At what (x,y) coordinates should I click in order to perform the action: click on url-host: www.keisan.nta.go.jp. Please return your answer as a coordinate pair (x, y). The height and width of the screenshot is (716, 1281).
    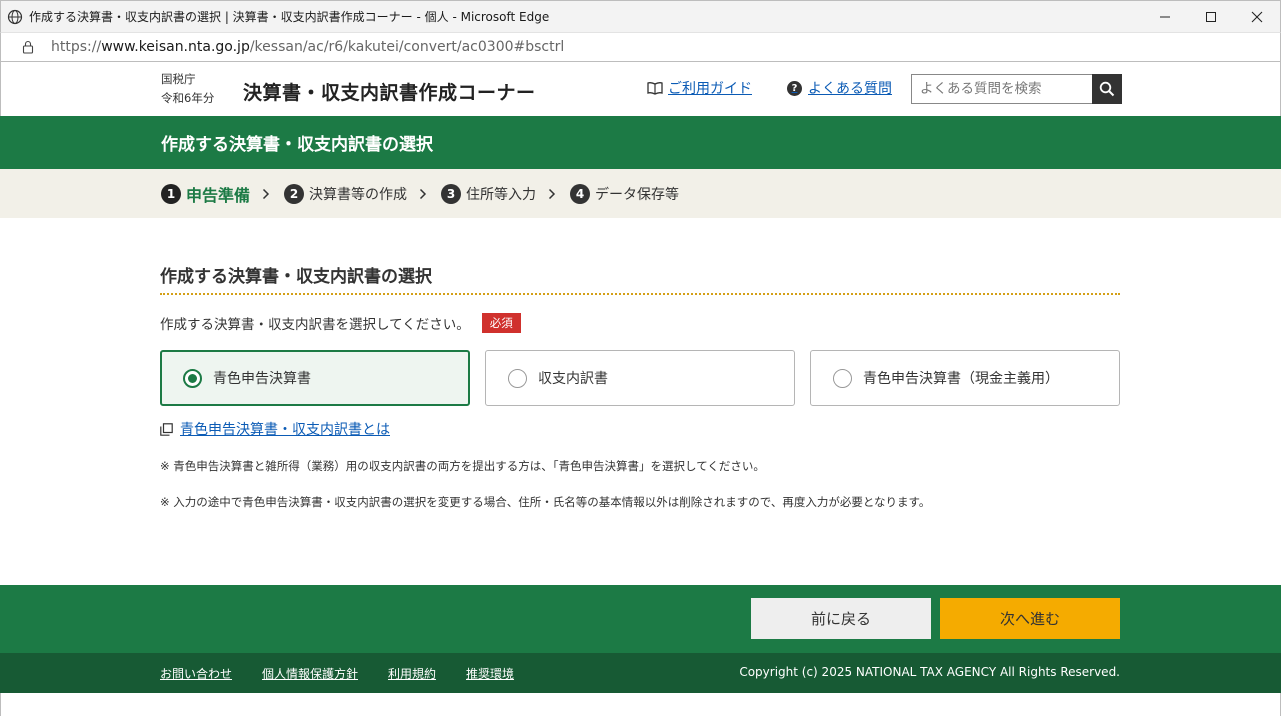
    Looking at the image, I should click on (175, 47).